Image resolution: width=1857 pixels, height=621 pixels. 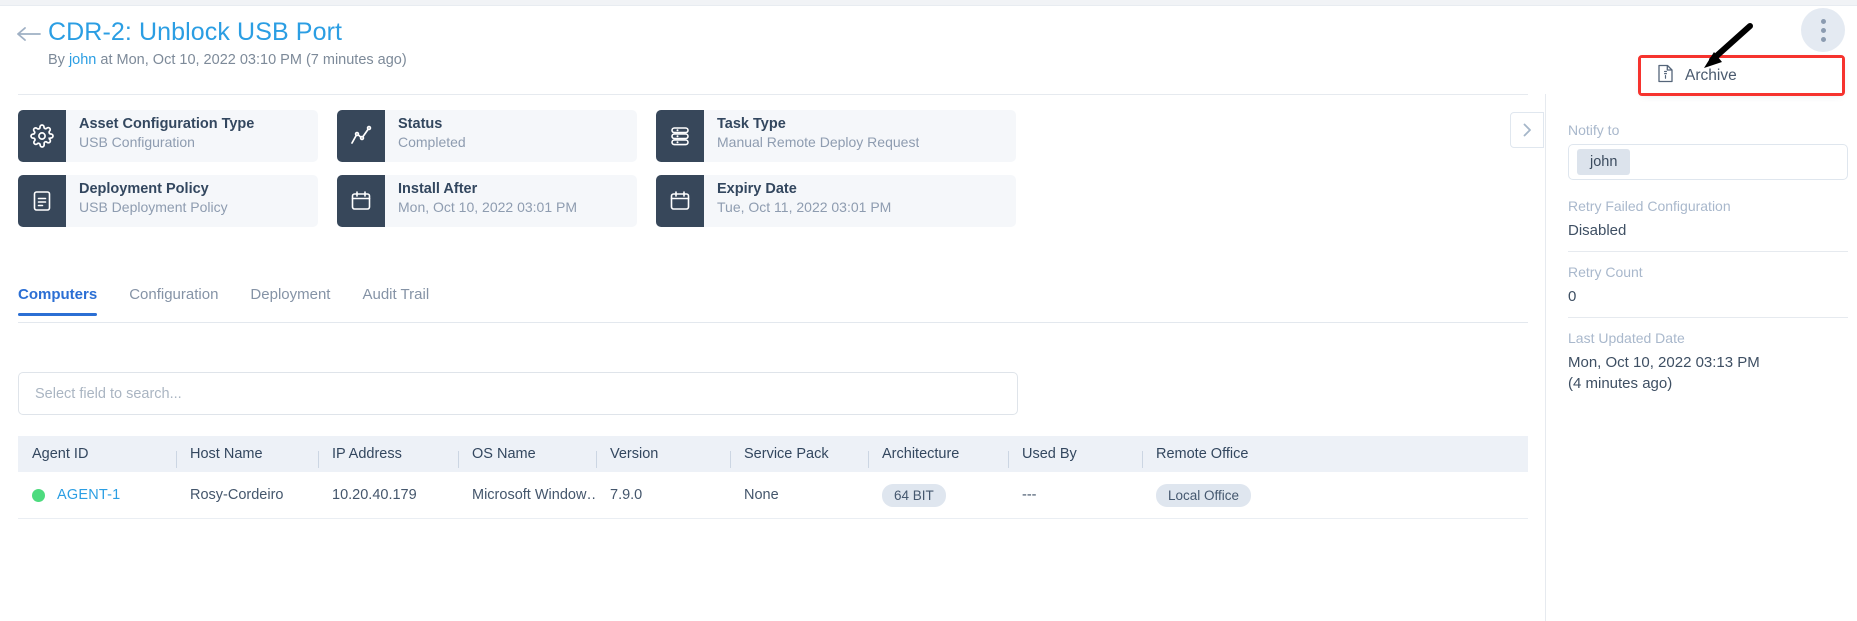 I want to click on info-card-label: Asset Configuration Type, so click(x=167, y=124).